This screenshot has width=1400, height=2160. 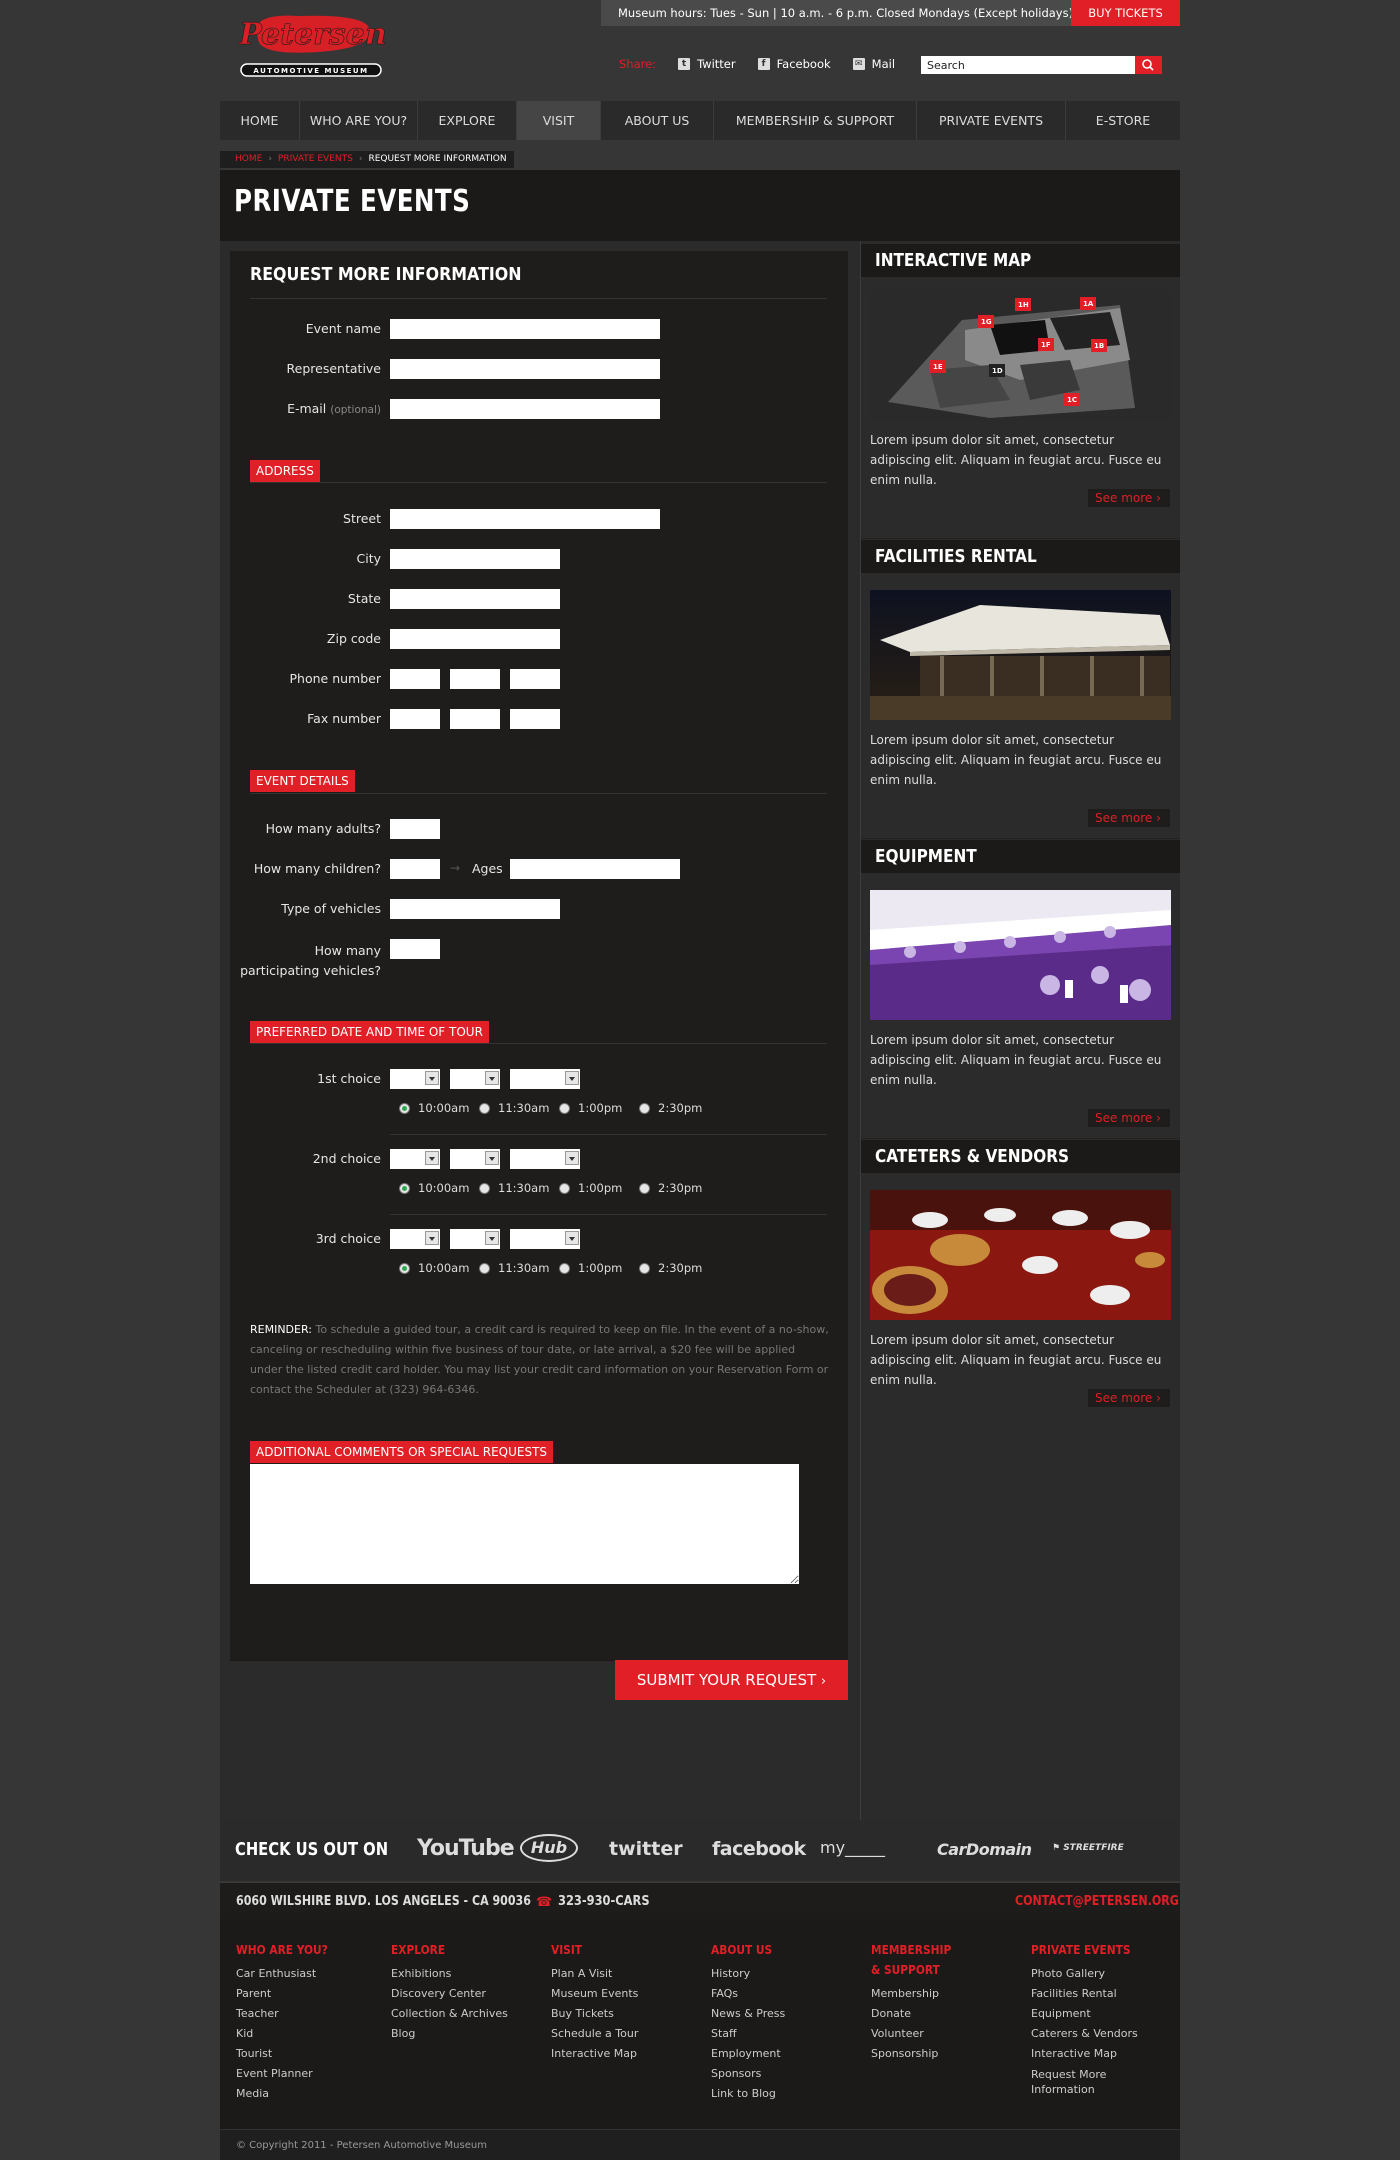 I want to click on footer-link: Exhibitions, so click(x=449, y=1974).